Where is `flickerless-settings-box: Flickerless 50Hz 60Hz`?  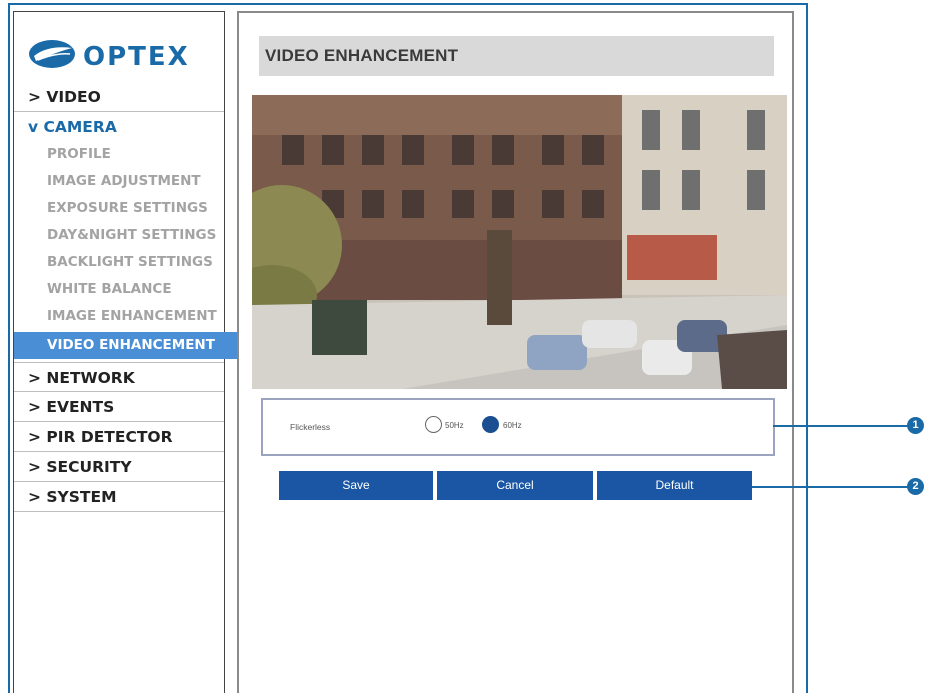 flickerless-settings-box: Flickerless 50Hz 60Hz is located at coordinates (518, 427).